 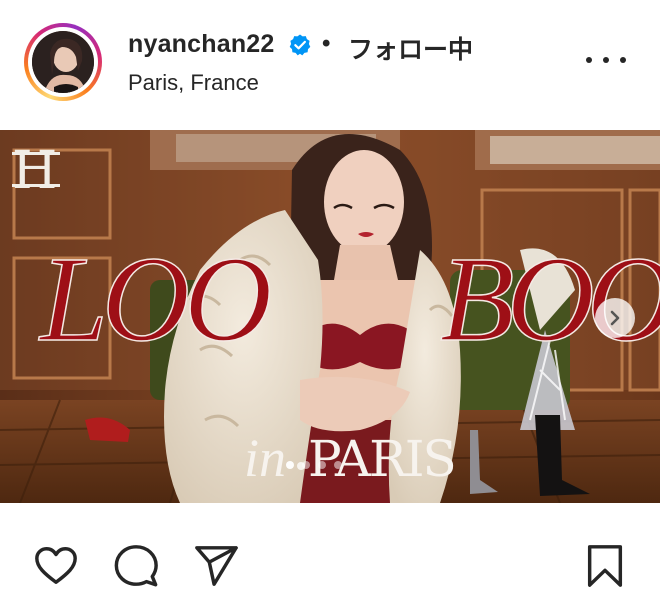 What do you see at coordinates (290, 465) in the screenshot?
I see `carousel-dot-active` at bounding box center [290, 465].